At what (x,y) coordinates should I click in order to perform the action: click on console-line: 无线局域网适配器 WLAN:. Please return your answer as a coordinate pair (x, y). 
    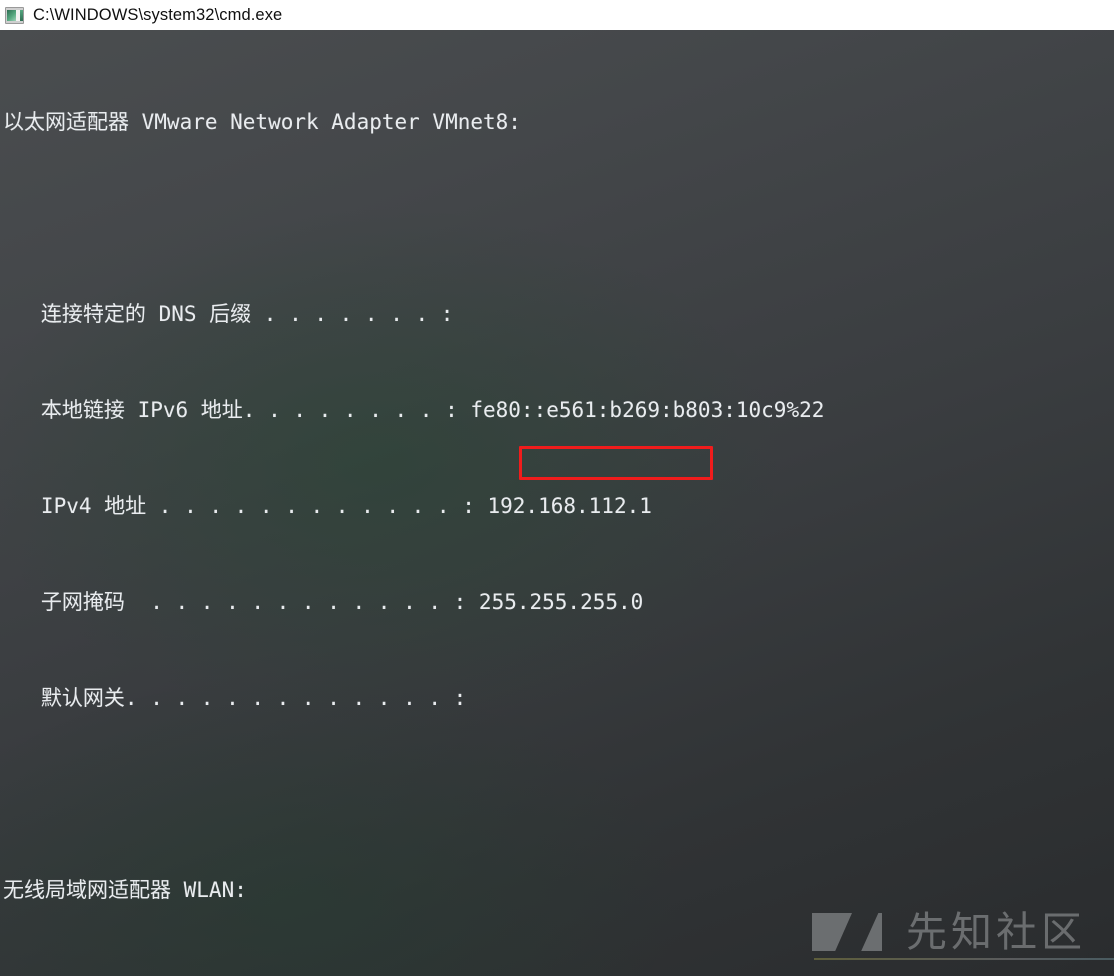
    Looking at the image, I should click on (125, 890).